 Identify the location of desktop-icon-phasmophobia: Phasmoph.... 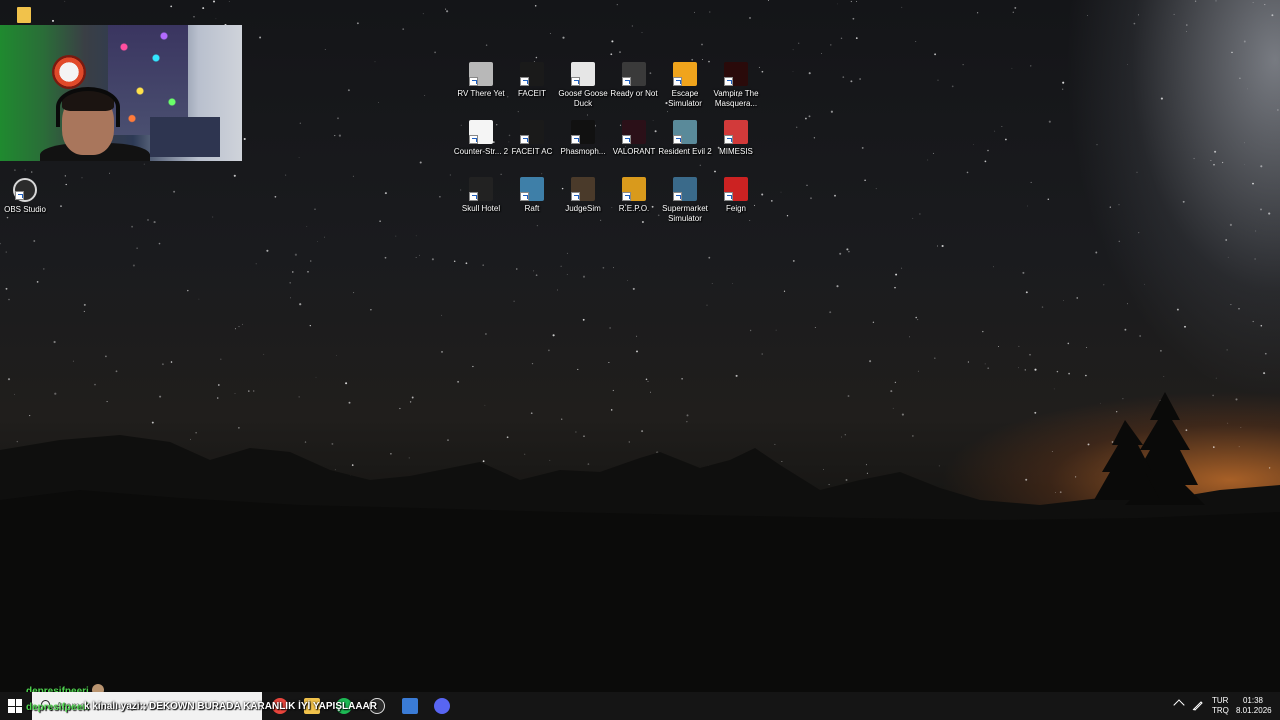
(583, 138).